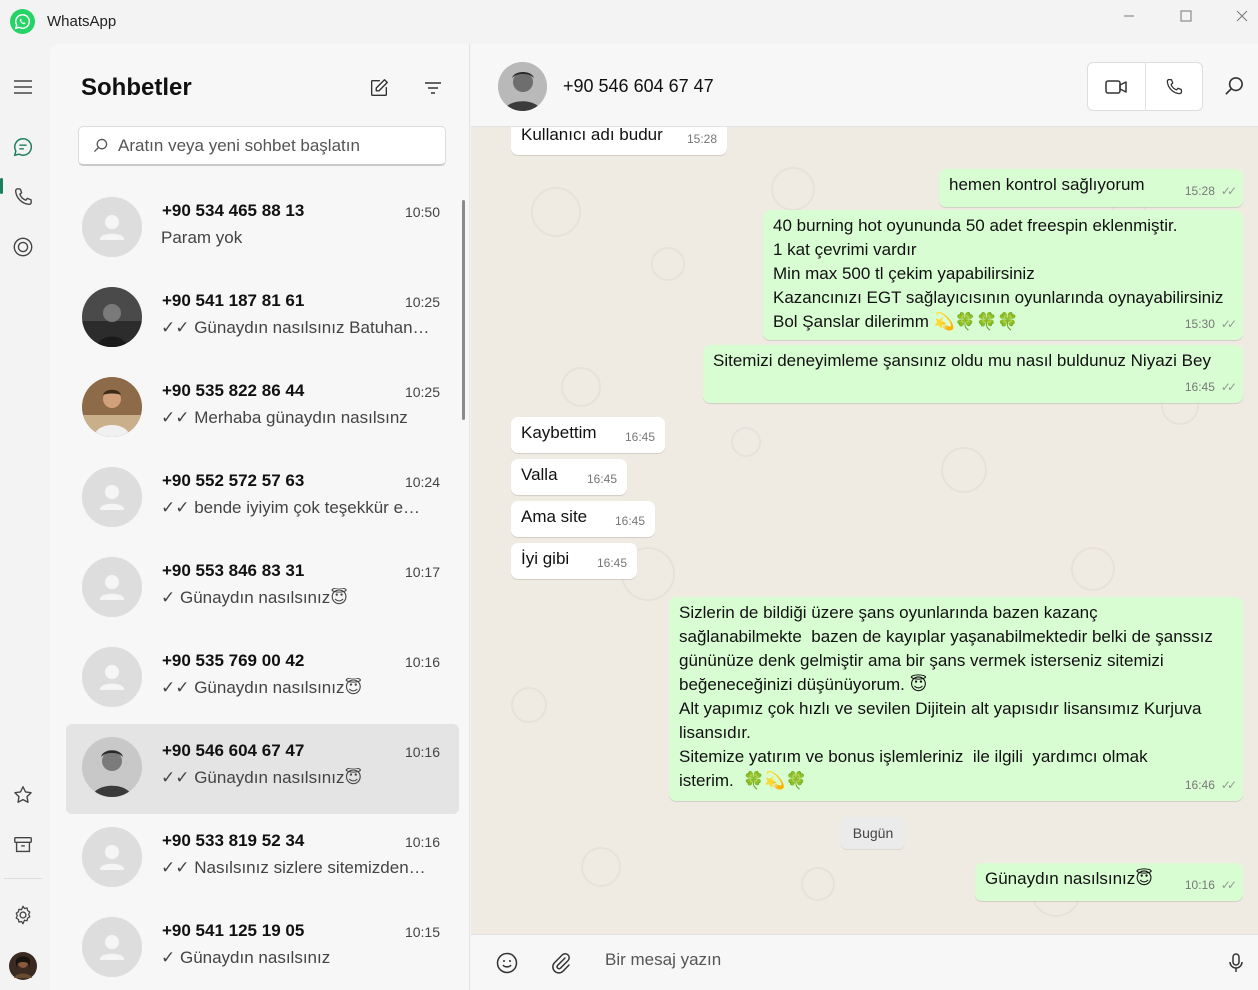  I want to click on message-meta: 15:30 ✓✓, so click(1210, 324).